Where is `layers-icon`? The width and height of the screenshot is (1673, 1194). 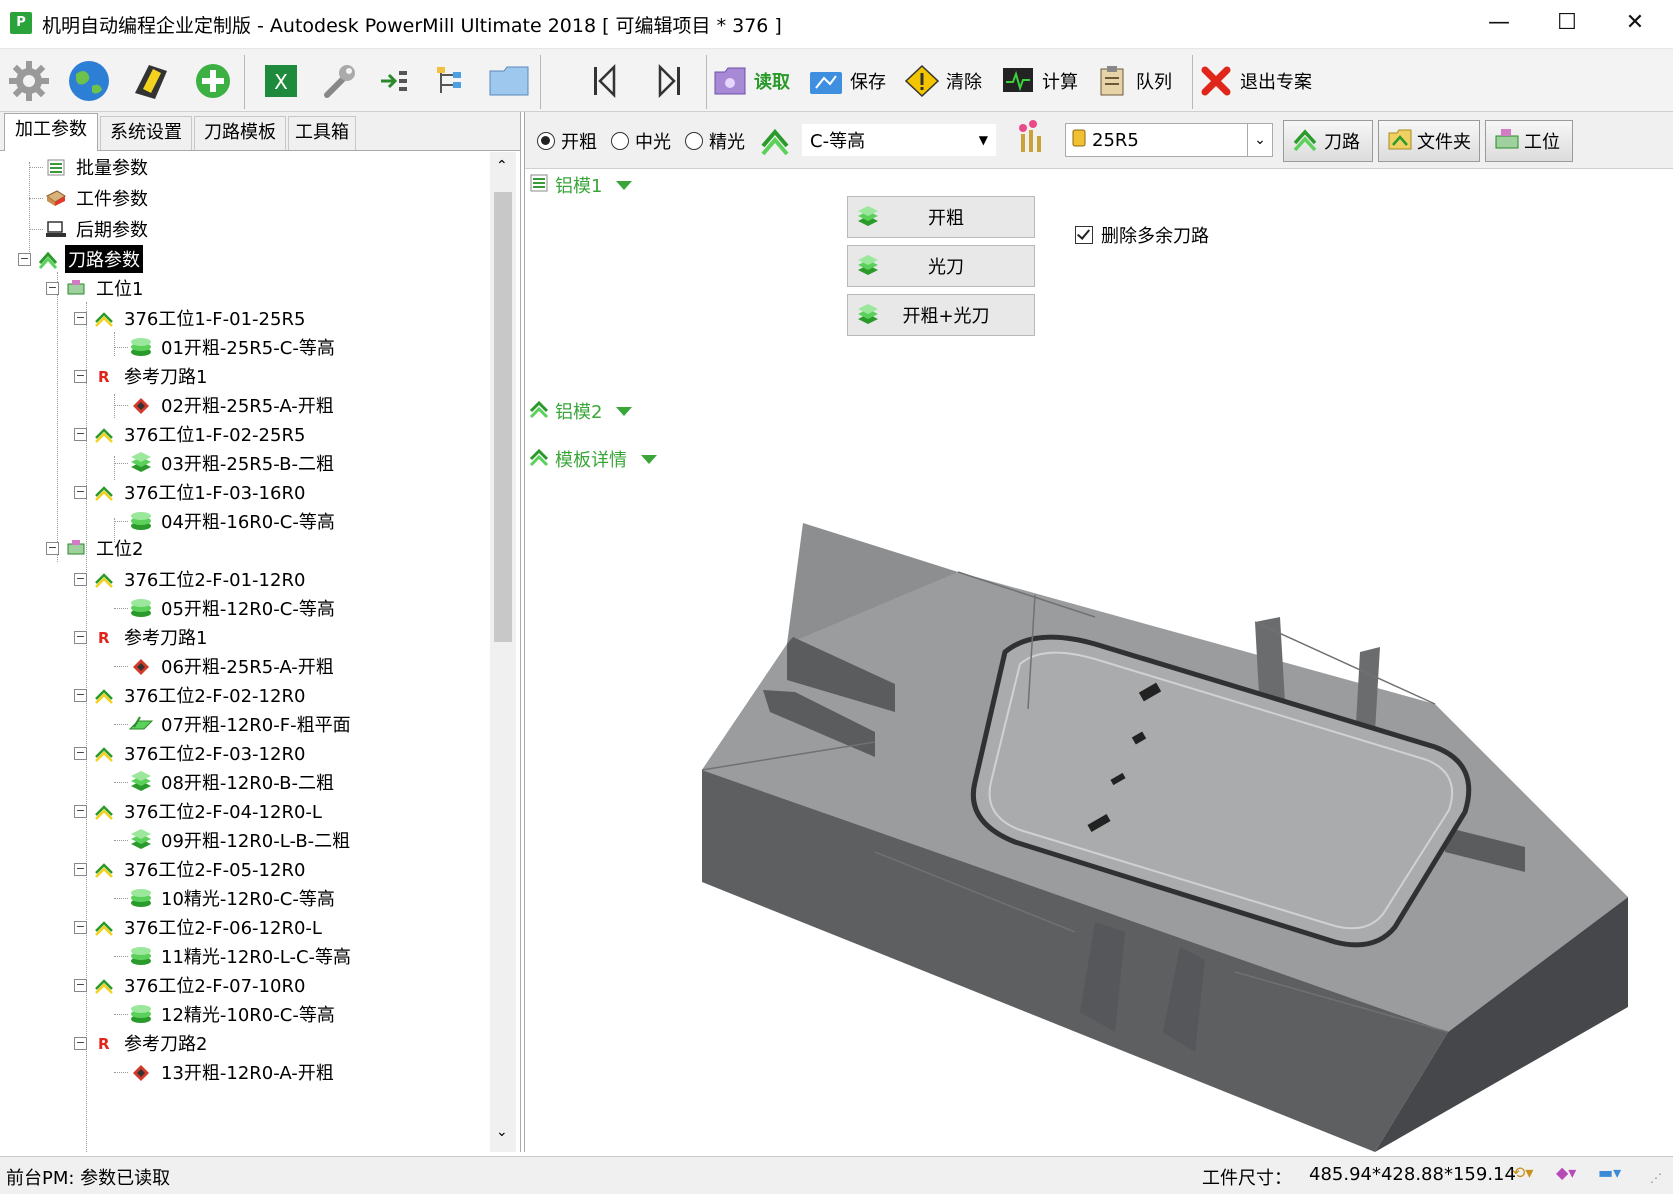 layers-icon is located at coordinates (141, 782).